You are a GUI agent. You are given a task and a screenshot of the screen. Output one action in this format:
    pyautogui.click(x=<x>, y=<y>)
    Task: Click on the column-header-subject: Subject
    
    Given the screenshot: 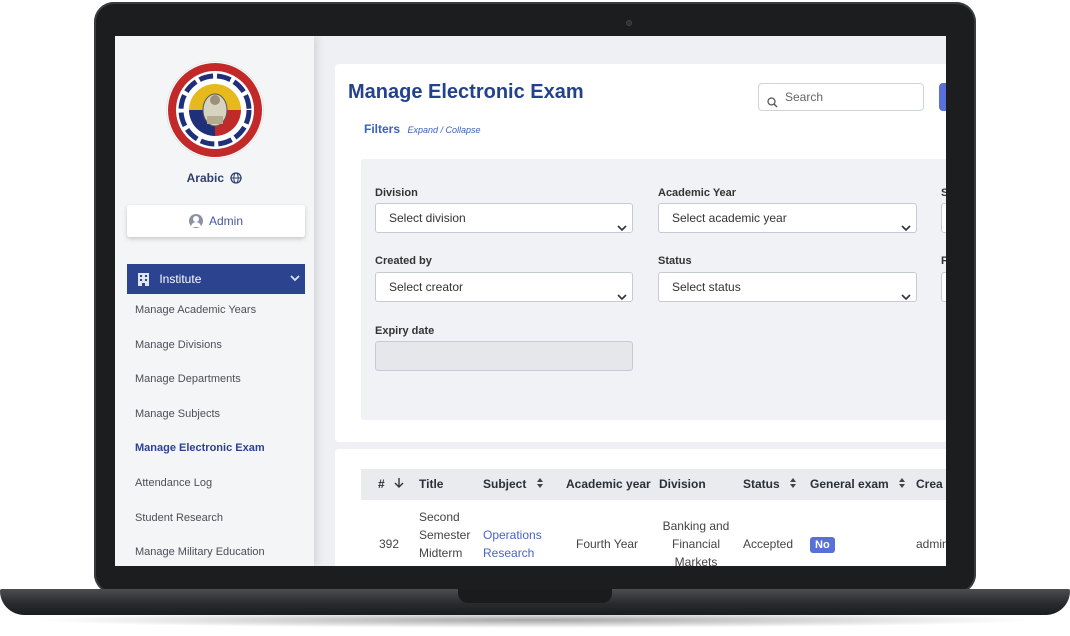 What is the action you would take?
    pyautogui.click(x=513, y=484)
    